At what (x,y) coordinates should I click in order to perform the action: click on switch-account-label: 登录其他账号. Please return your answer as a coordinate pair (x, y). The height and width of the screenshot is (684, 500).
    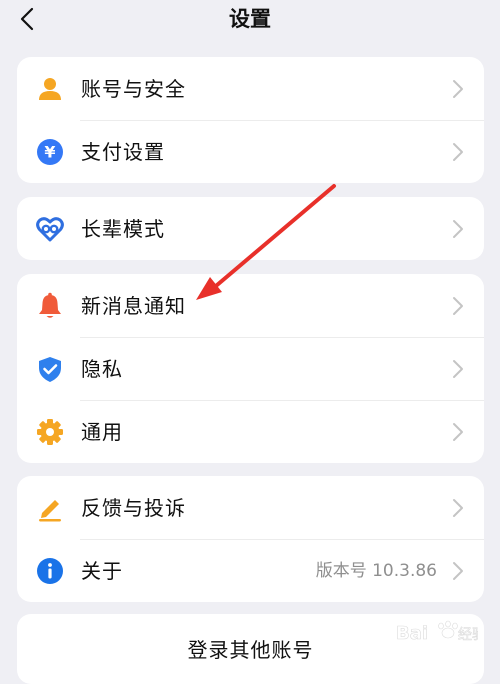
    Looking at the image, I should click on (250, 650).